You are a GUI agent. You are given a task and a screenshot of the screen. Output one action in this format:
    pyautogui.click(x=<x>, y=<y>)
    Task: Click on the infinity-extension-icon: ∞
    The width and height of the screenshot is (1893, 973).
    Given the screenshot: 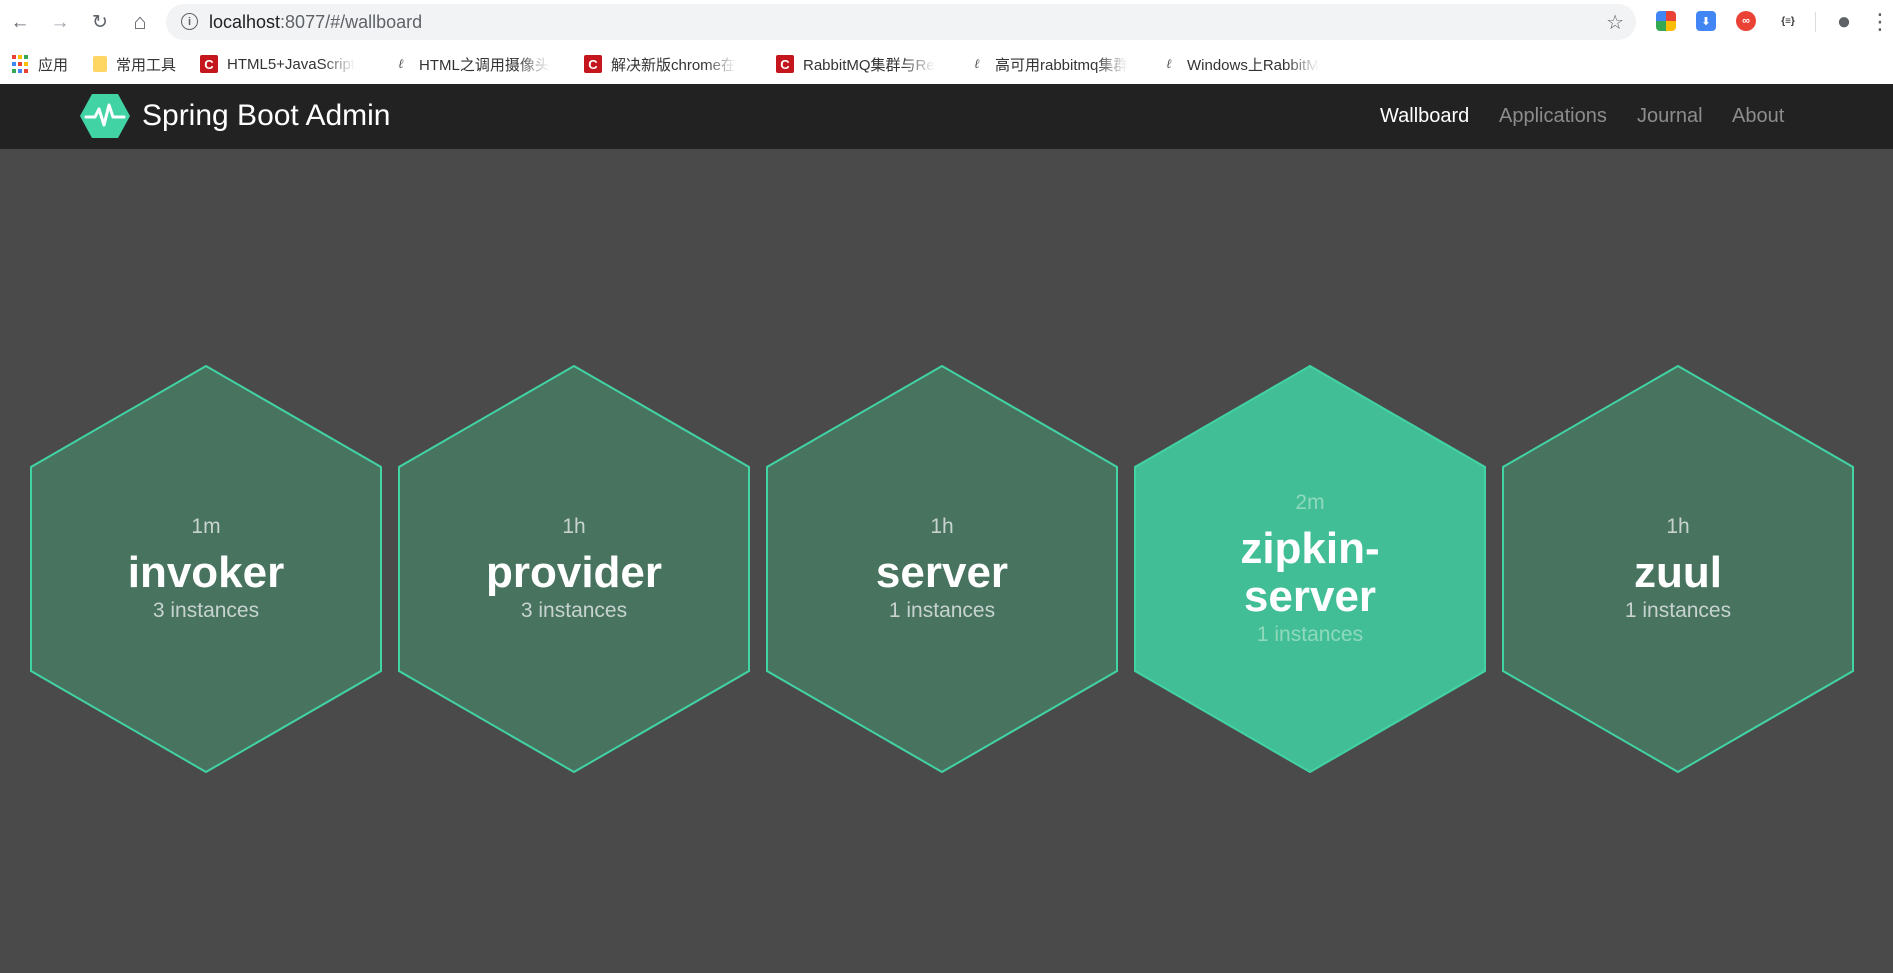 What is the action you would take?
    pyautogui.click(x=1746, y=21)
    